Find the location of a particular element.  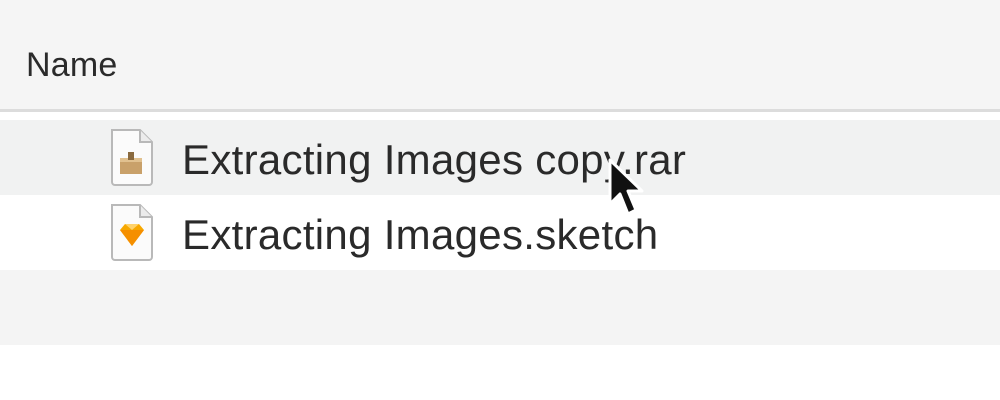

name-column-header: Name is located at coordinates (72, 65).